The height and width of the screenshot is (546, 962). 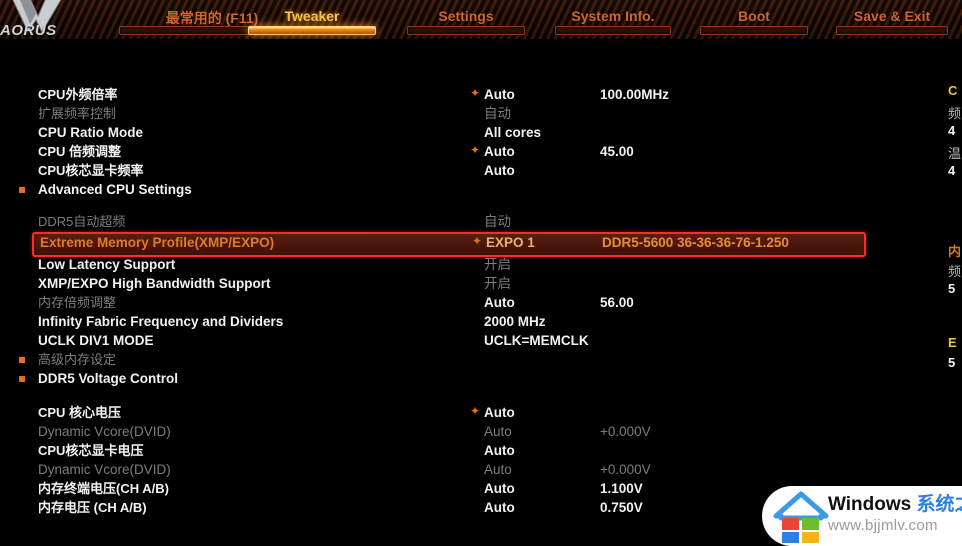 What do you see at coordinates (108, 378) in the screenshot?
I see `setting-label: DDR5 Voltage Control` at bounding box center [108, 378].